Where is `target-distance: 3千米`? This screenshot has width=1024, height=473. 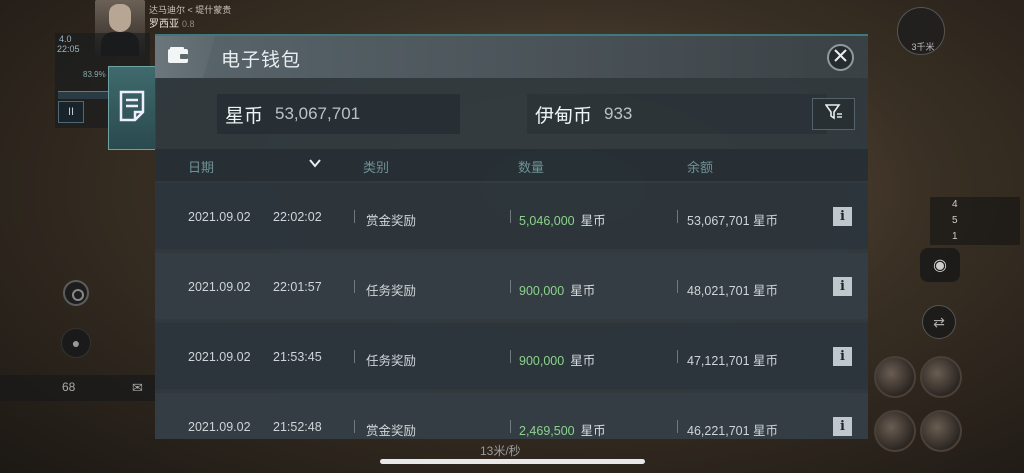 target-distance: 3千米 is located at coordinates (923, 47).